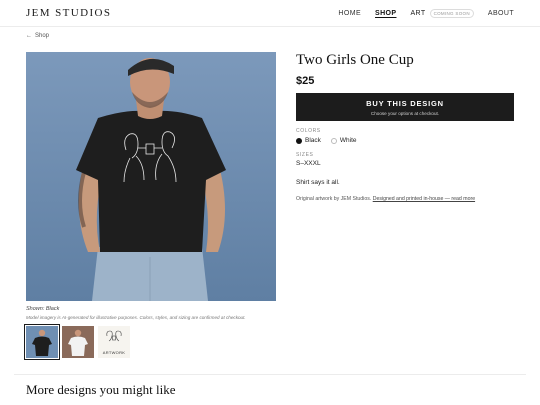 This screenshot has height=405, width=540. What do you see at coordinates (299, 140) in the screenshot?
I see `black-swatch-icon` at bounding box center [299, 140].